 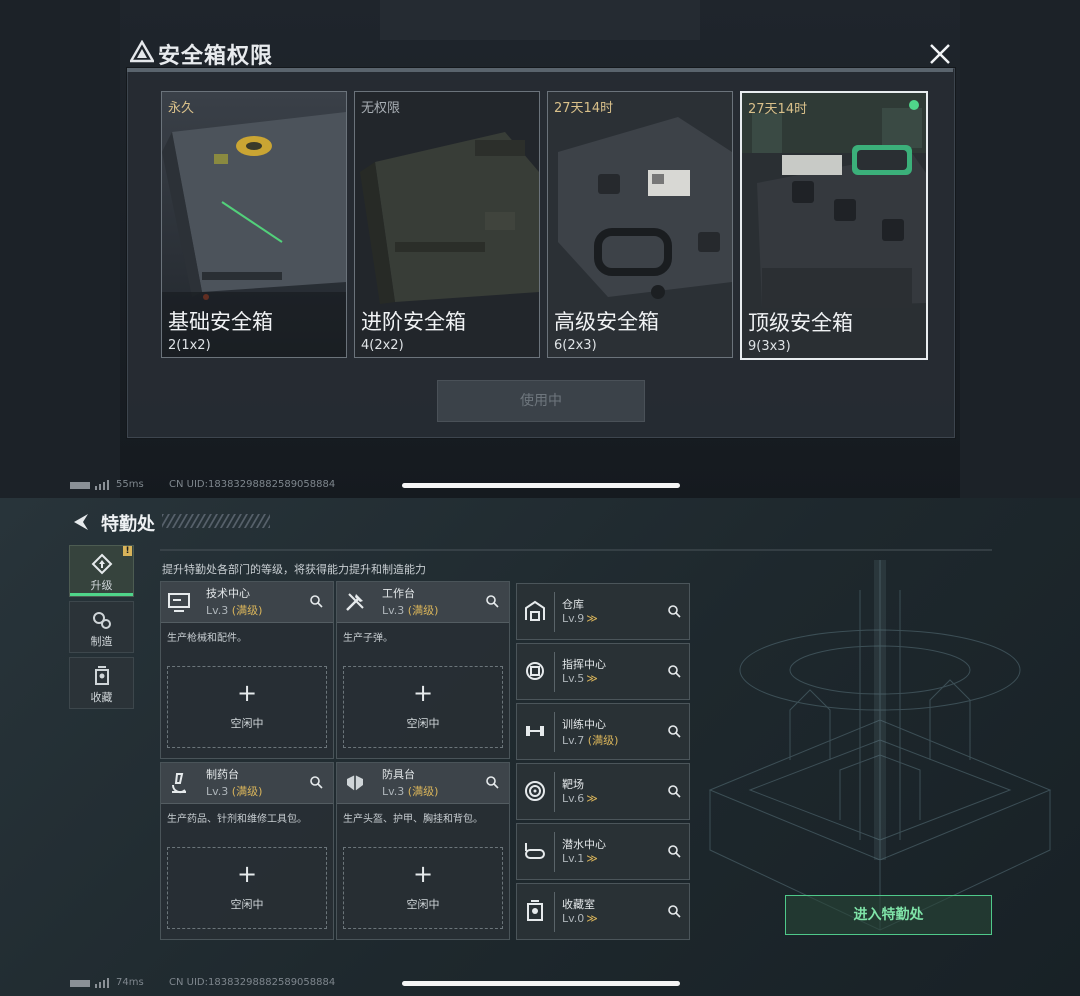 What do you see at coordinates (237, 819) in the screenshot?
I see `facility-description: 生产药品、针剂和维修工具包。` at bounding box center [237, 819].